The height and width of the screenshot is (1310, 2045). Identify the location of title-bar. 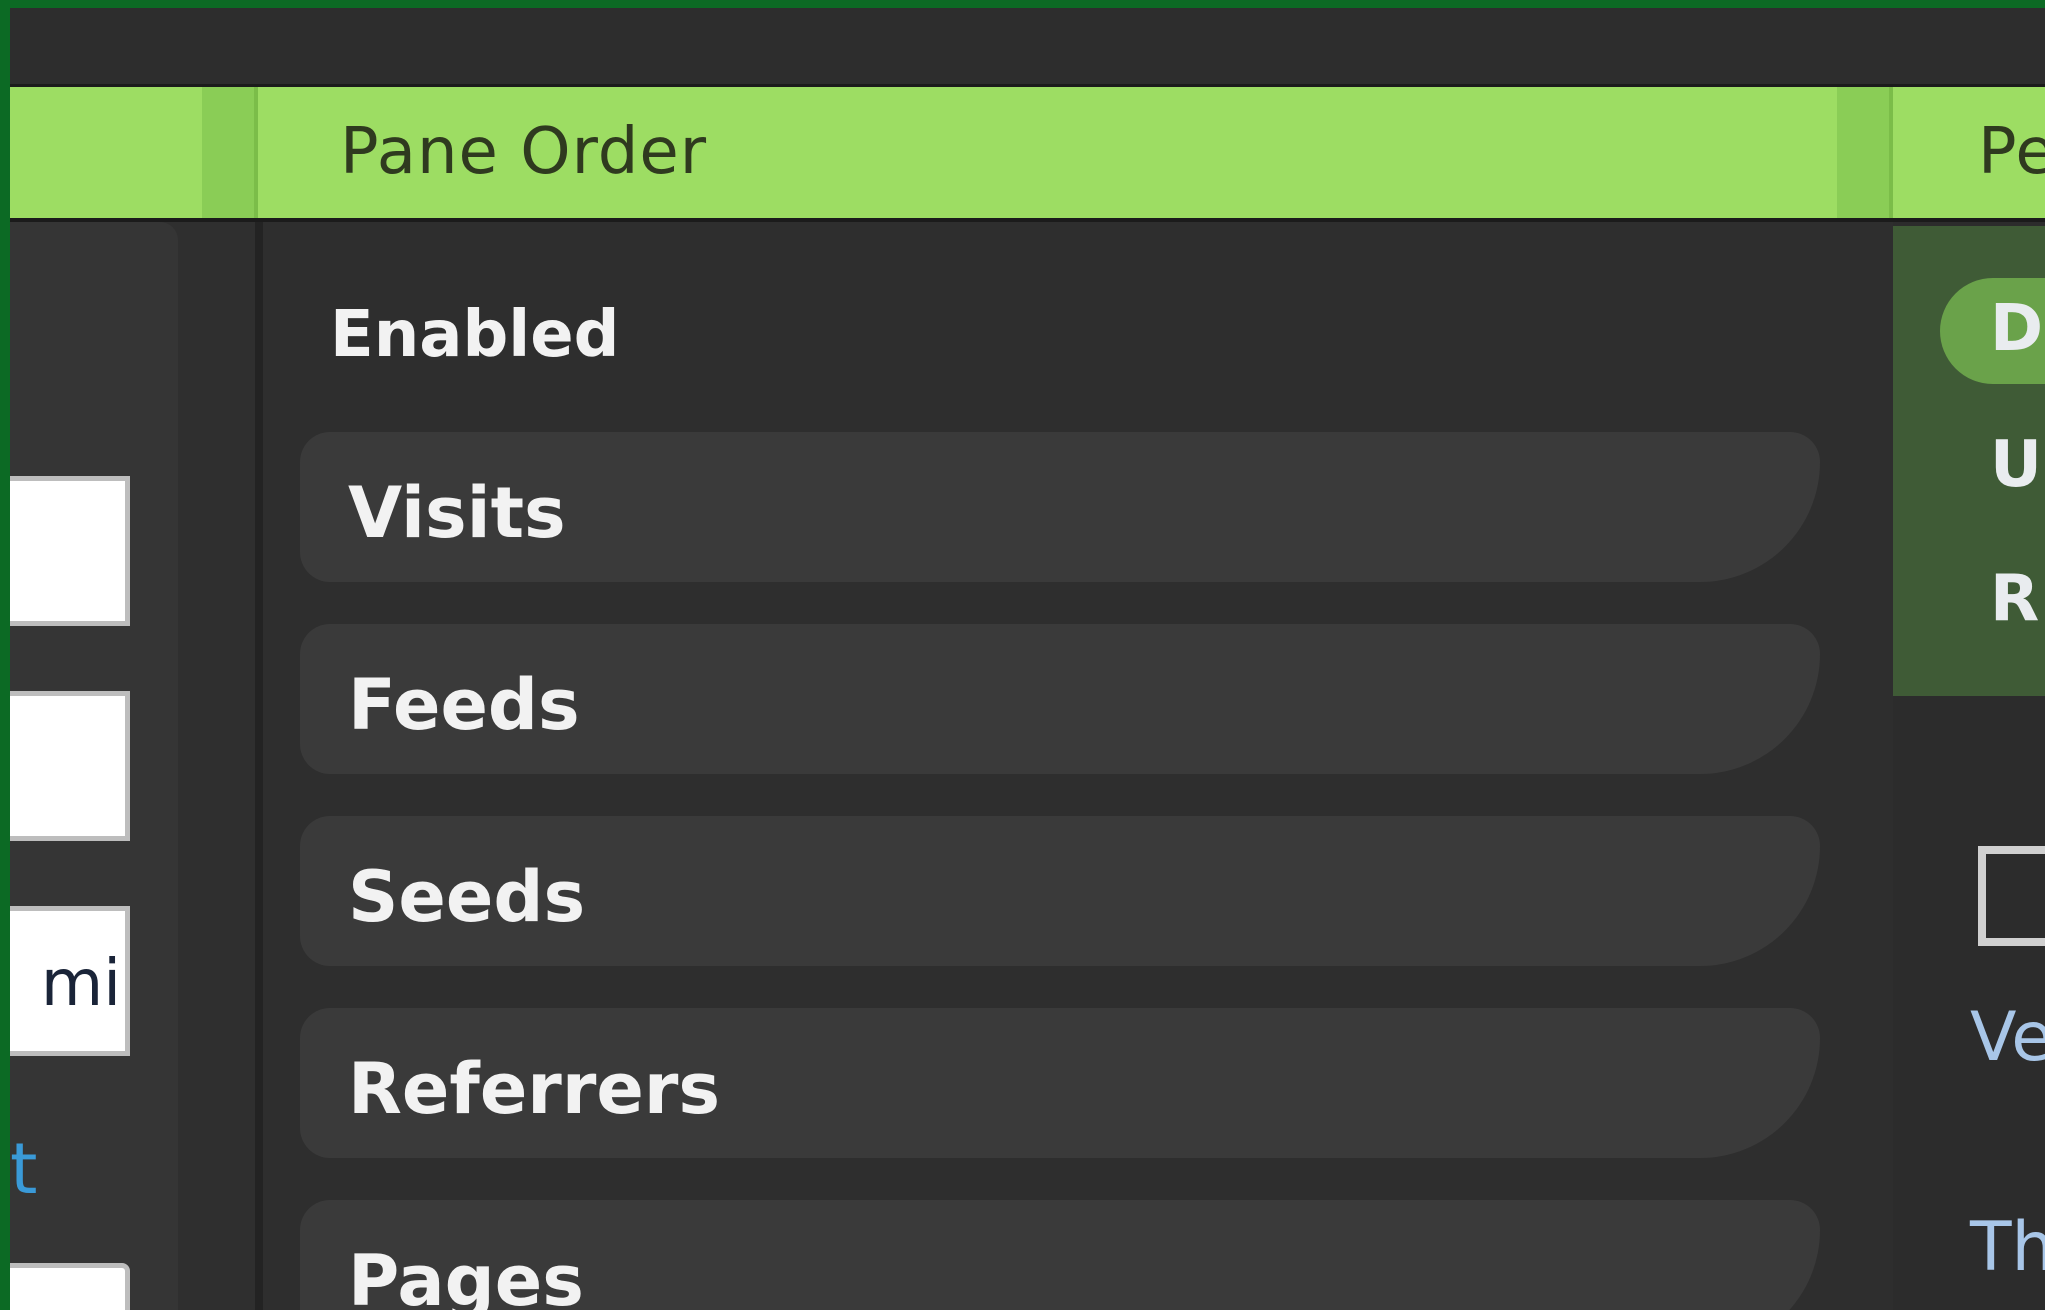
(1027, 46).